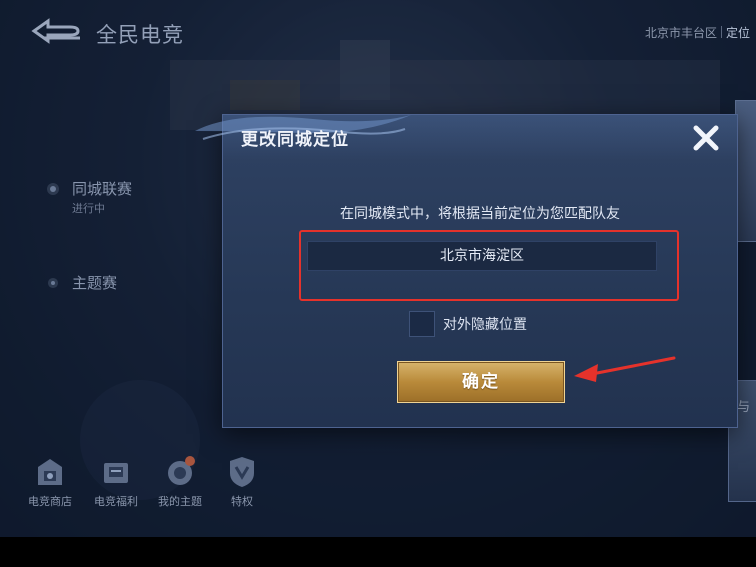  What do you see at coordinates (242, 501) in the screenshot?
I see `bottom-item-label: 特权` at bounding box center [242, 501].